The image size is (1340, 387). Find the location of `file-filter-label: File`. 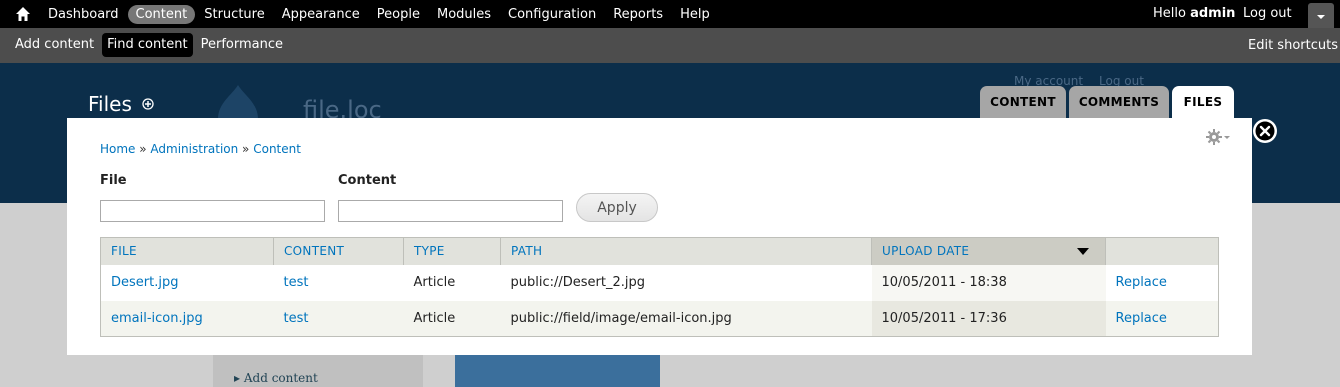

file-filter-label: File is located at coordinates (113, 180).